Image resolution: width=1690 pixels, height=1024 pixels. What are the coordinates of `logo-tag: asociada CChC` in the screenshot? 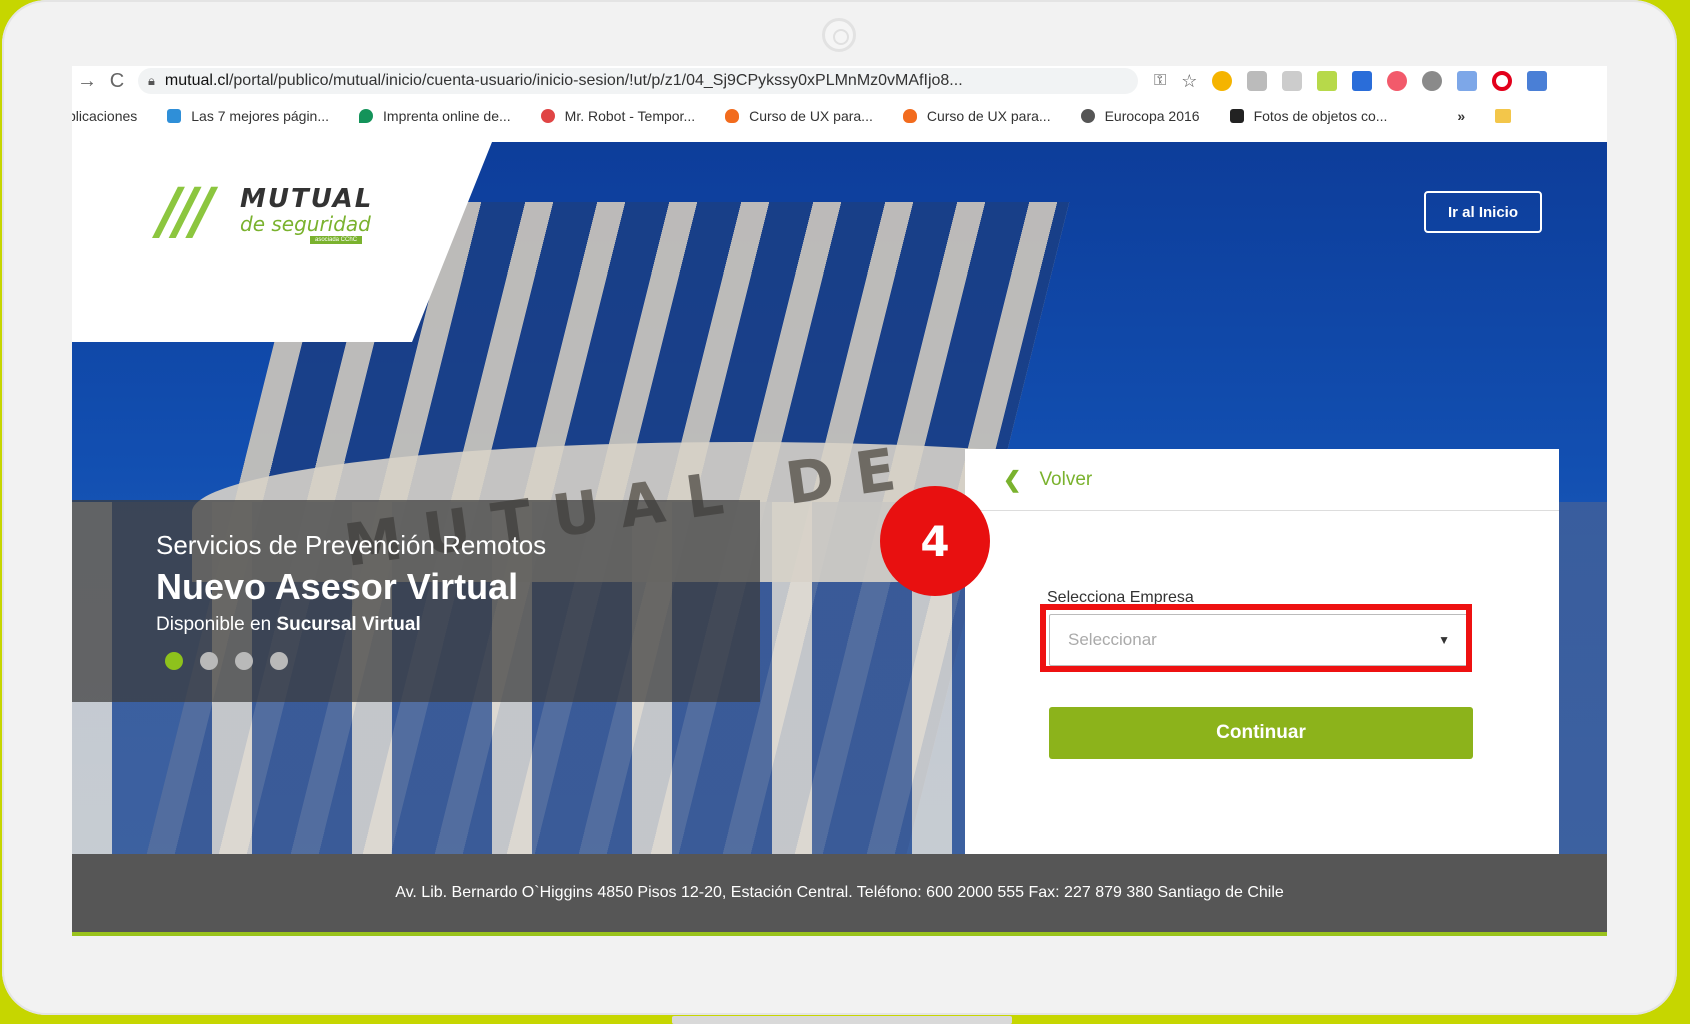 It's located at (336, 240).